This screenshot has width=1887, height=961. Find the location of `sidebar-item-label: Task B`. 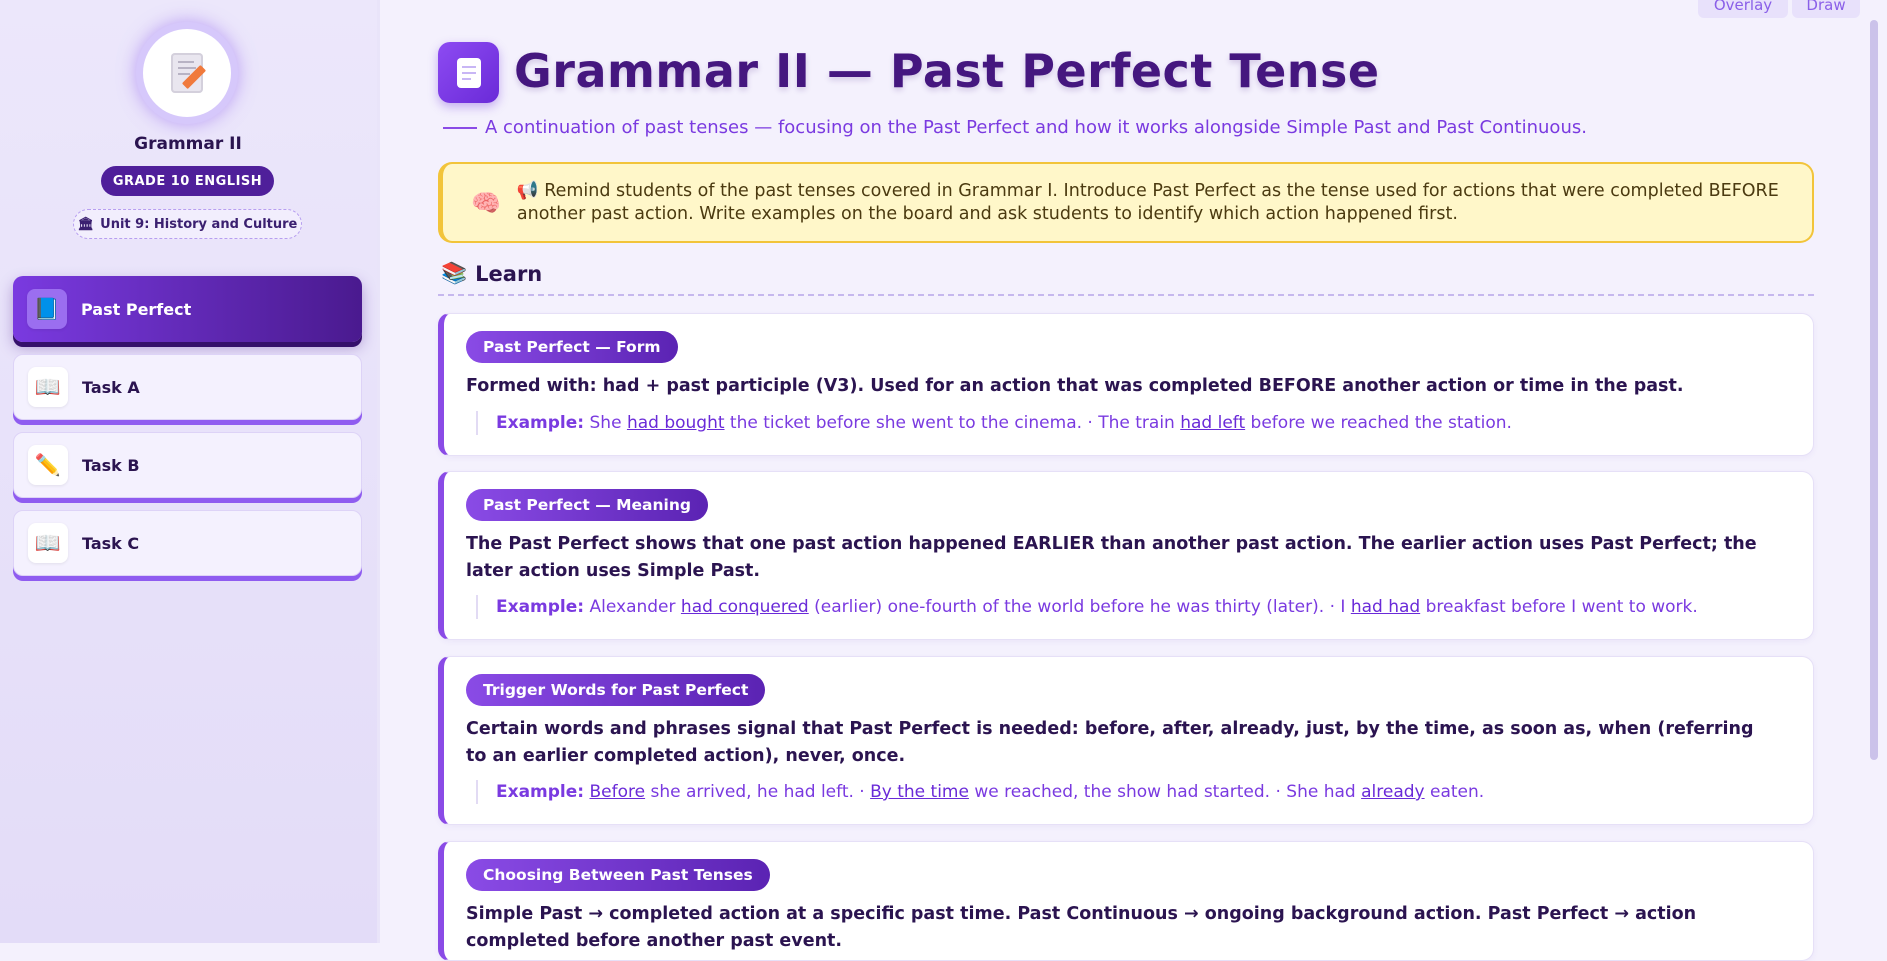

sidebar-item-label: Task B is located at coordinates (111, 465).